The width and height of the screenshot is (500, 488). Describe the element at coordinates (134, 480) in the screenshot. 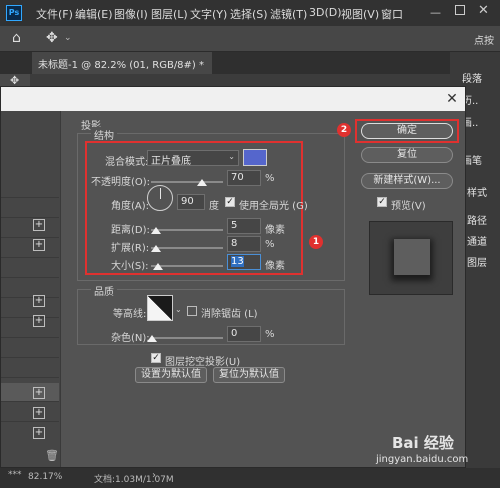

I see `status-doc-size: 文档:1.03M/1.07M` at that location.